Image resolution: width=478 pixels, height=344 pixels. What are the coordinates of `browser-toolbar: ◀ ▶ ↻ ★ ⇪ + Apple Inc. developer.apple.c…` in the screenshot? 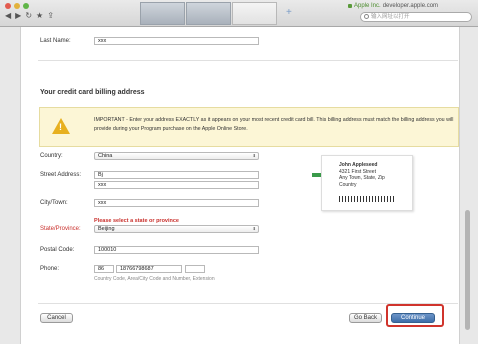 It's located at (239, 13).